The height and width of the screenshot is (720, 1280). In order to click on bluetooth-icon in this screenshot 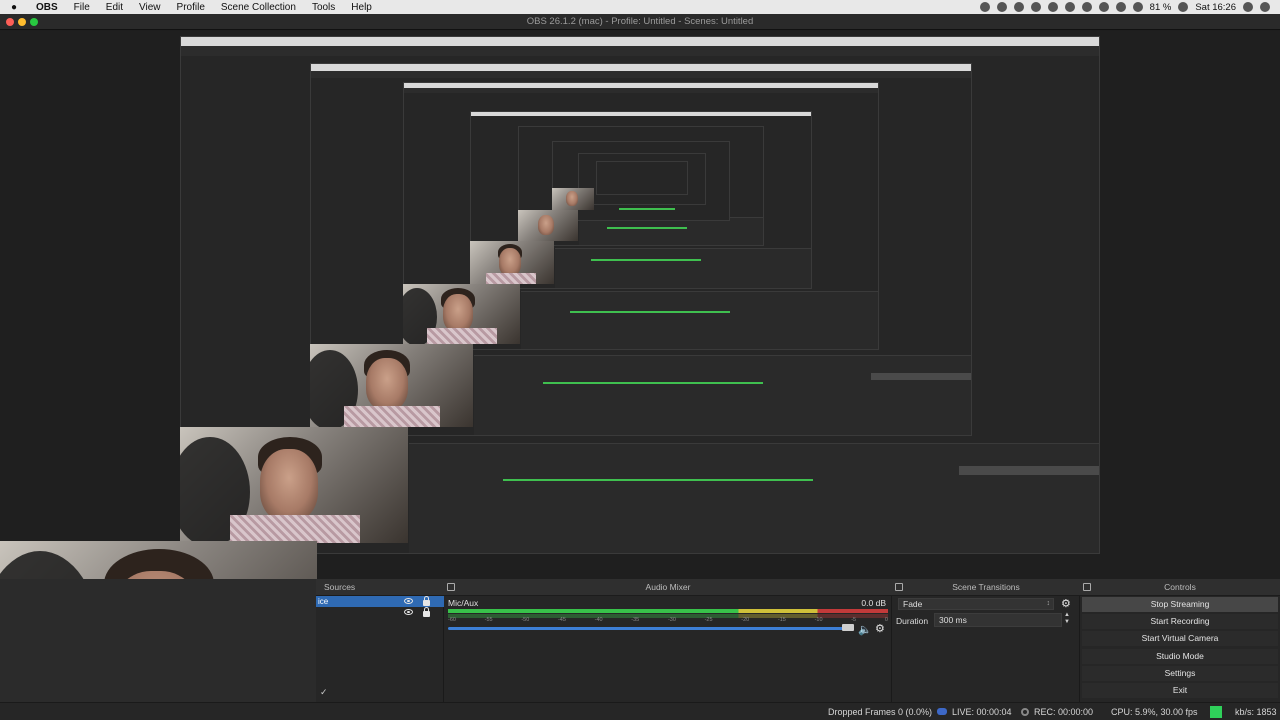, I will do `click(1103, 7)`.